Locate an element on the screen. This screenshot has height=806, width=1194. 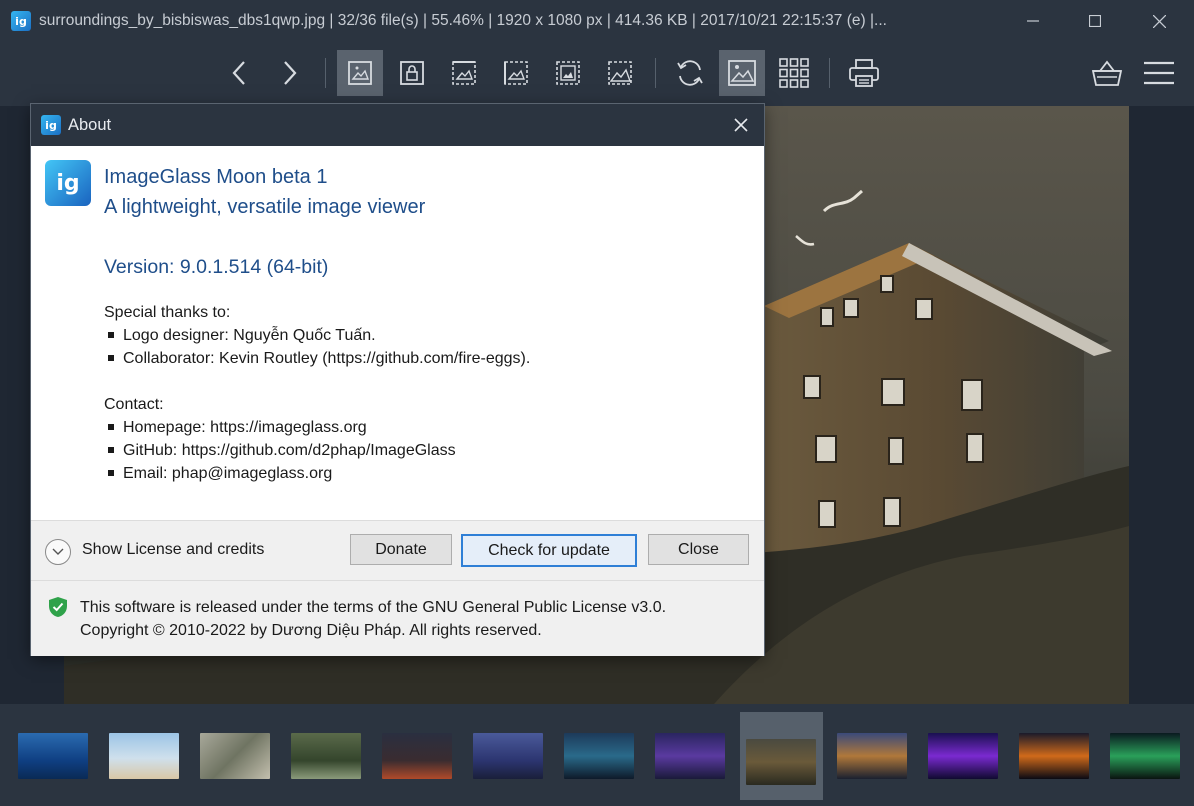
main-menu-button is located at coordinates (1159, 73).